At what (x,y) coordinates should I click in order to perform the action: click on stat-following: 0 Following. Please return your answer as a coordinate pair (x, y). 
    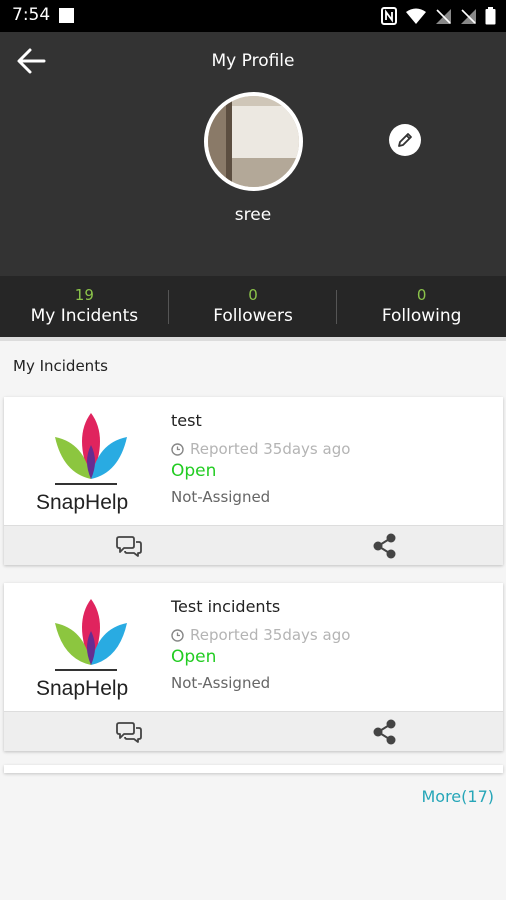
    Looking at the image, I should click on (421, 306).